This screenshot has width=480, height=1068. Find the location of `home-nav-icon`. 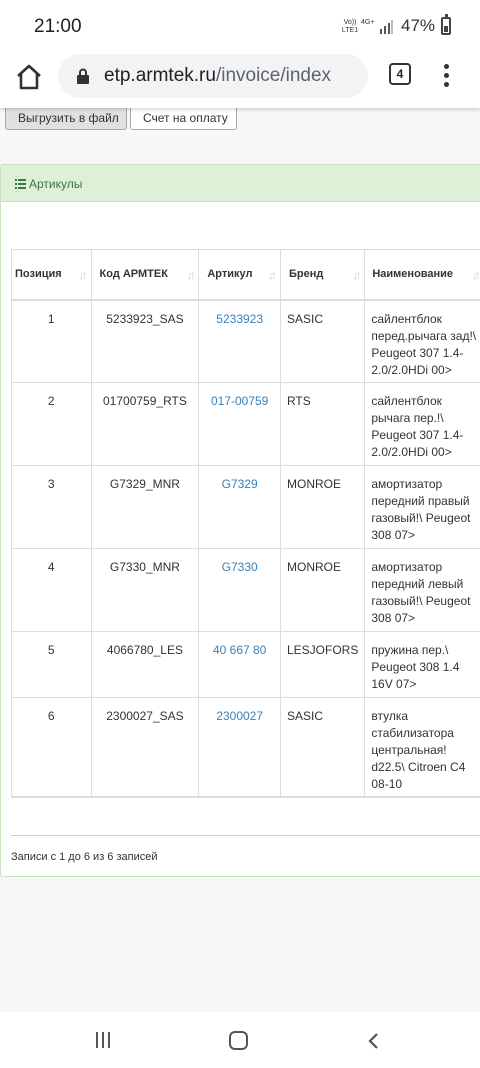

home-nav-icon is located at coordinates (238, 1040).